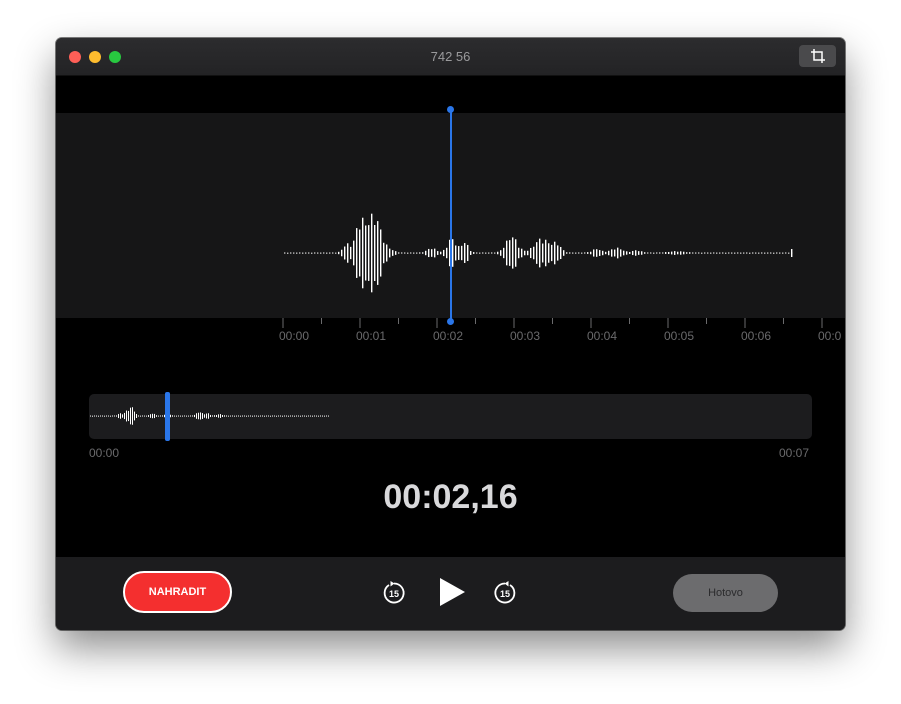  What do you see at coordinates (756, 336) in the screenshot?
I see `ruler-label: 00:06` at bounding box center [756, 336].